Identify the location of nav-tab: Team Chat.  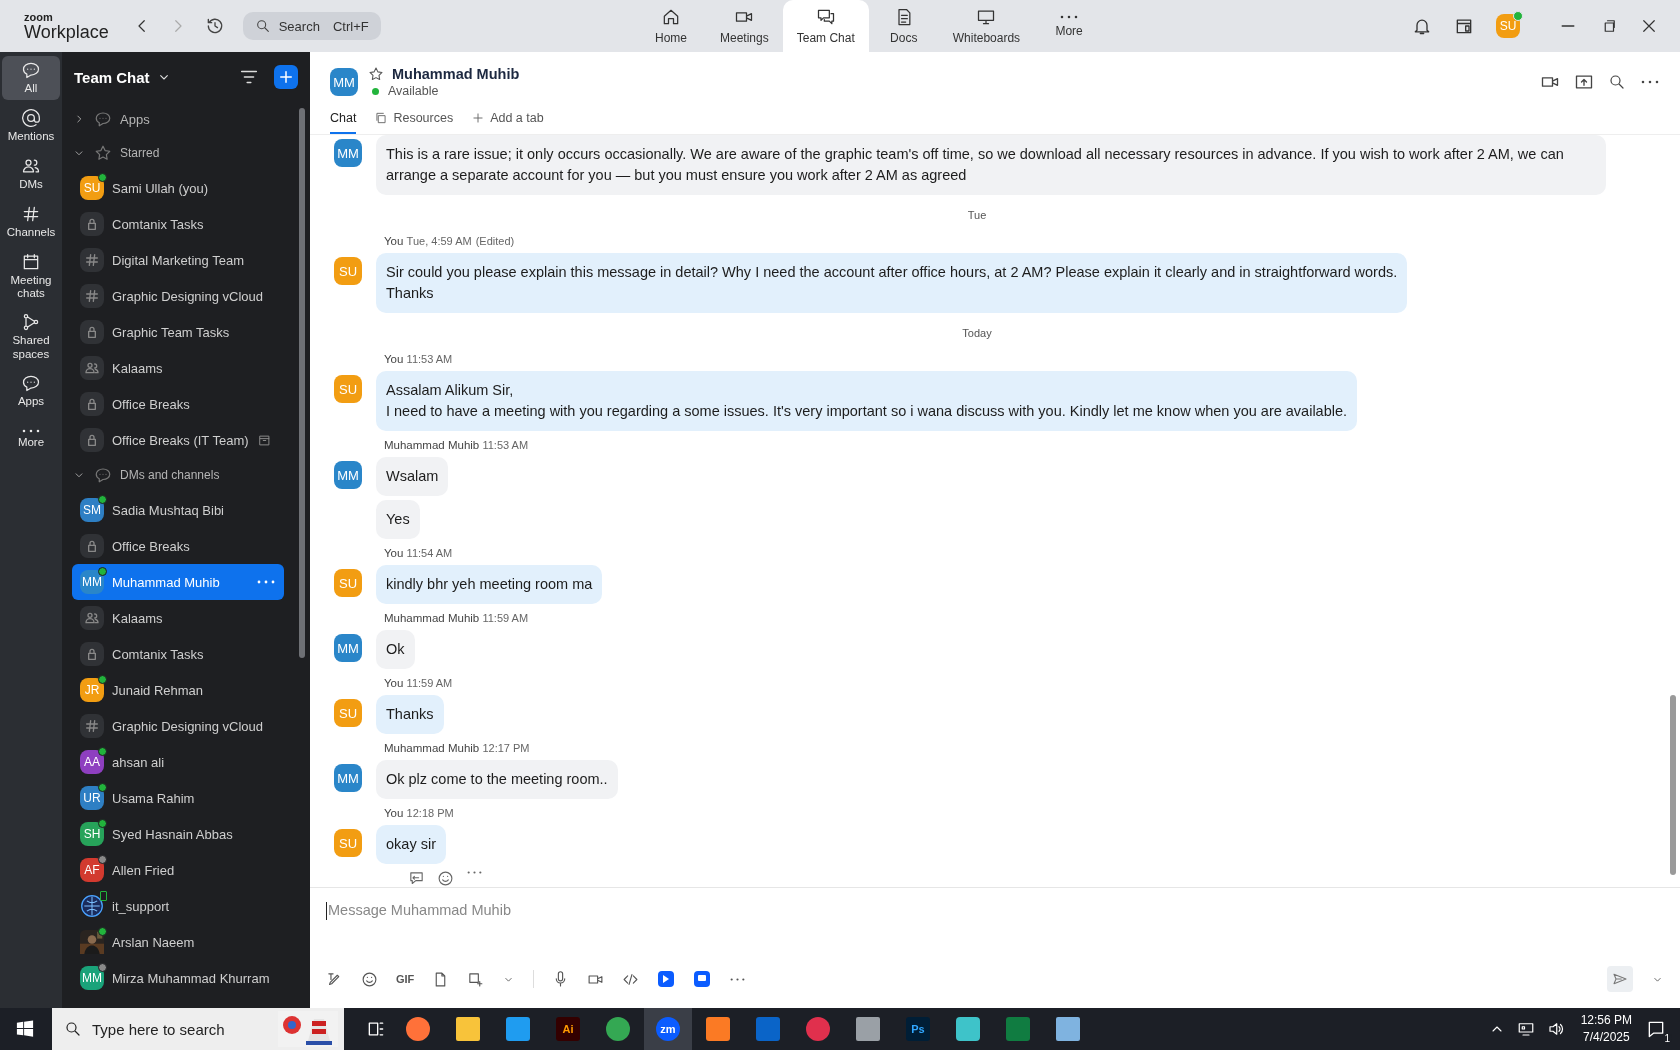
(825, 26).